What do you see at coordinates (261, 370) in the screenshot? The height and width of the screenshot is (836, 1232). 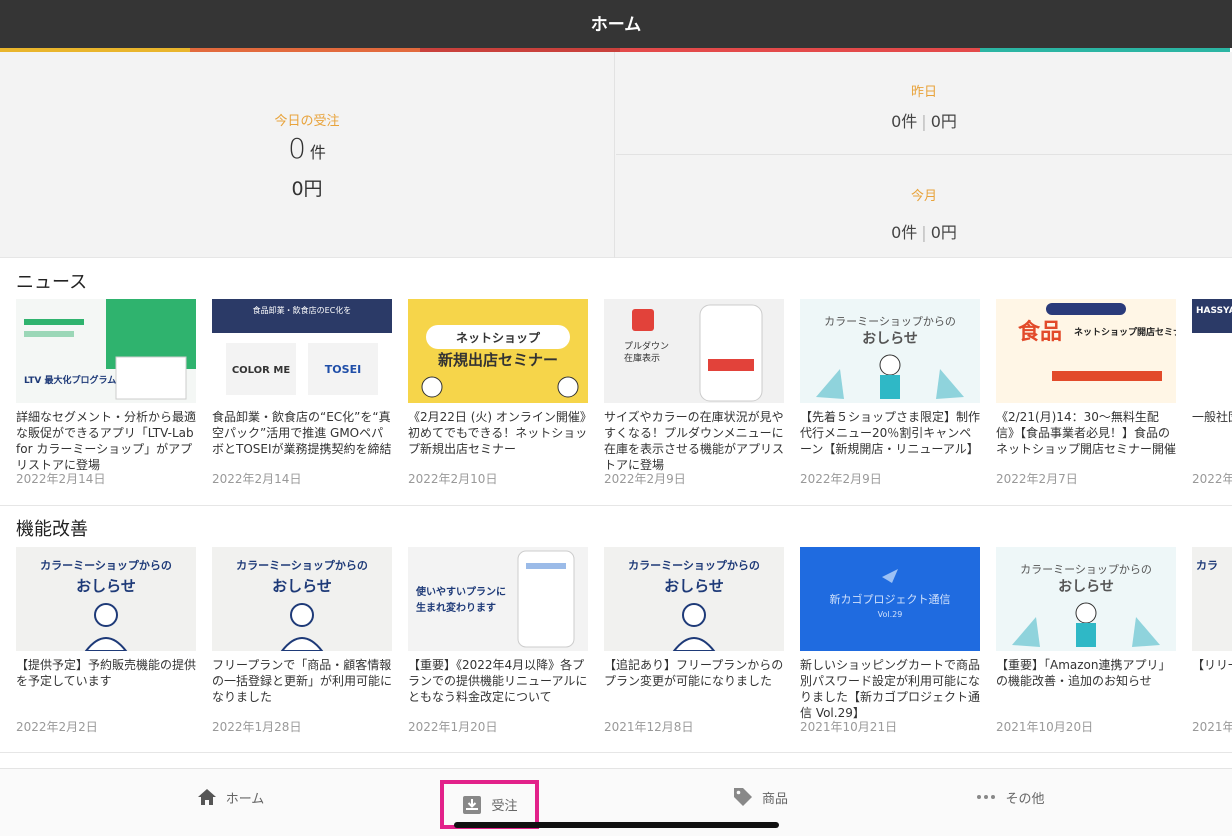 I see `svg-text: COLOR ME` at bounding box center [261, 370].